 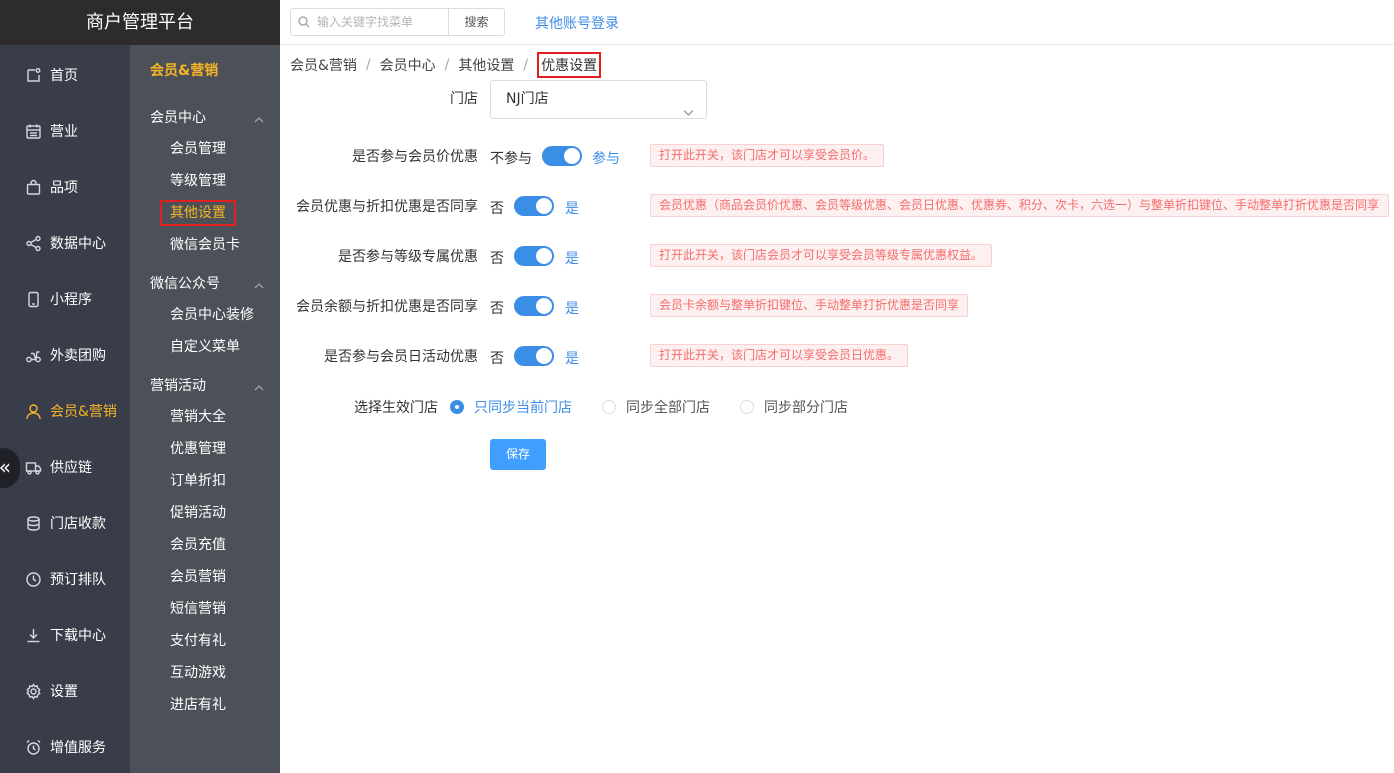 What do you see at coordinates (198, 641) in the screenshot?
I see `sub-nav-item-label: 支付有礼` at bounding box center [198, 641].